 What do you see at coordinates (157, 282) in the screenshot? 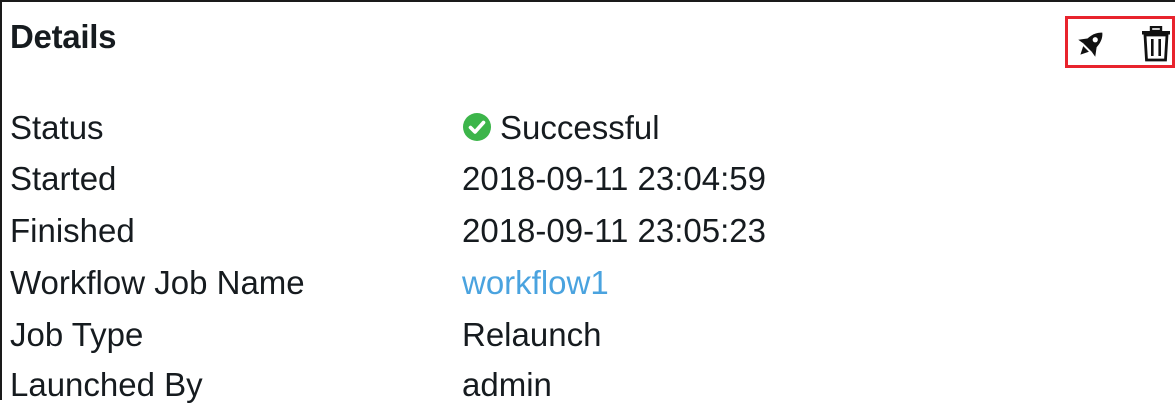
I see `workflow-job-name-label: Workflow Job Name` at bounding box center [157, 282].